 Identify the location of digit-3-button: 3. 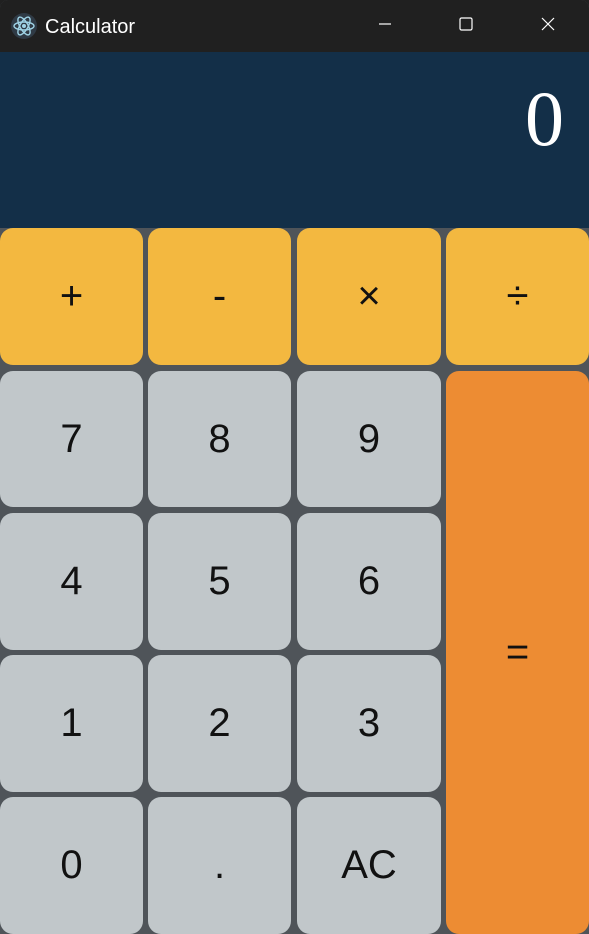
(369, 723).